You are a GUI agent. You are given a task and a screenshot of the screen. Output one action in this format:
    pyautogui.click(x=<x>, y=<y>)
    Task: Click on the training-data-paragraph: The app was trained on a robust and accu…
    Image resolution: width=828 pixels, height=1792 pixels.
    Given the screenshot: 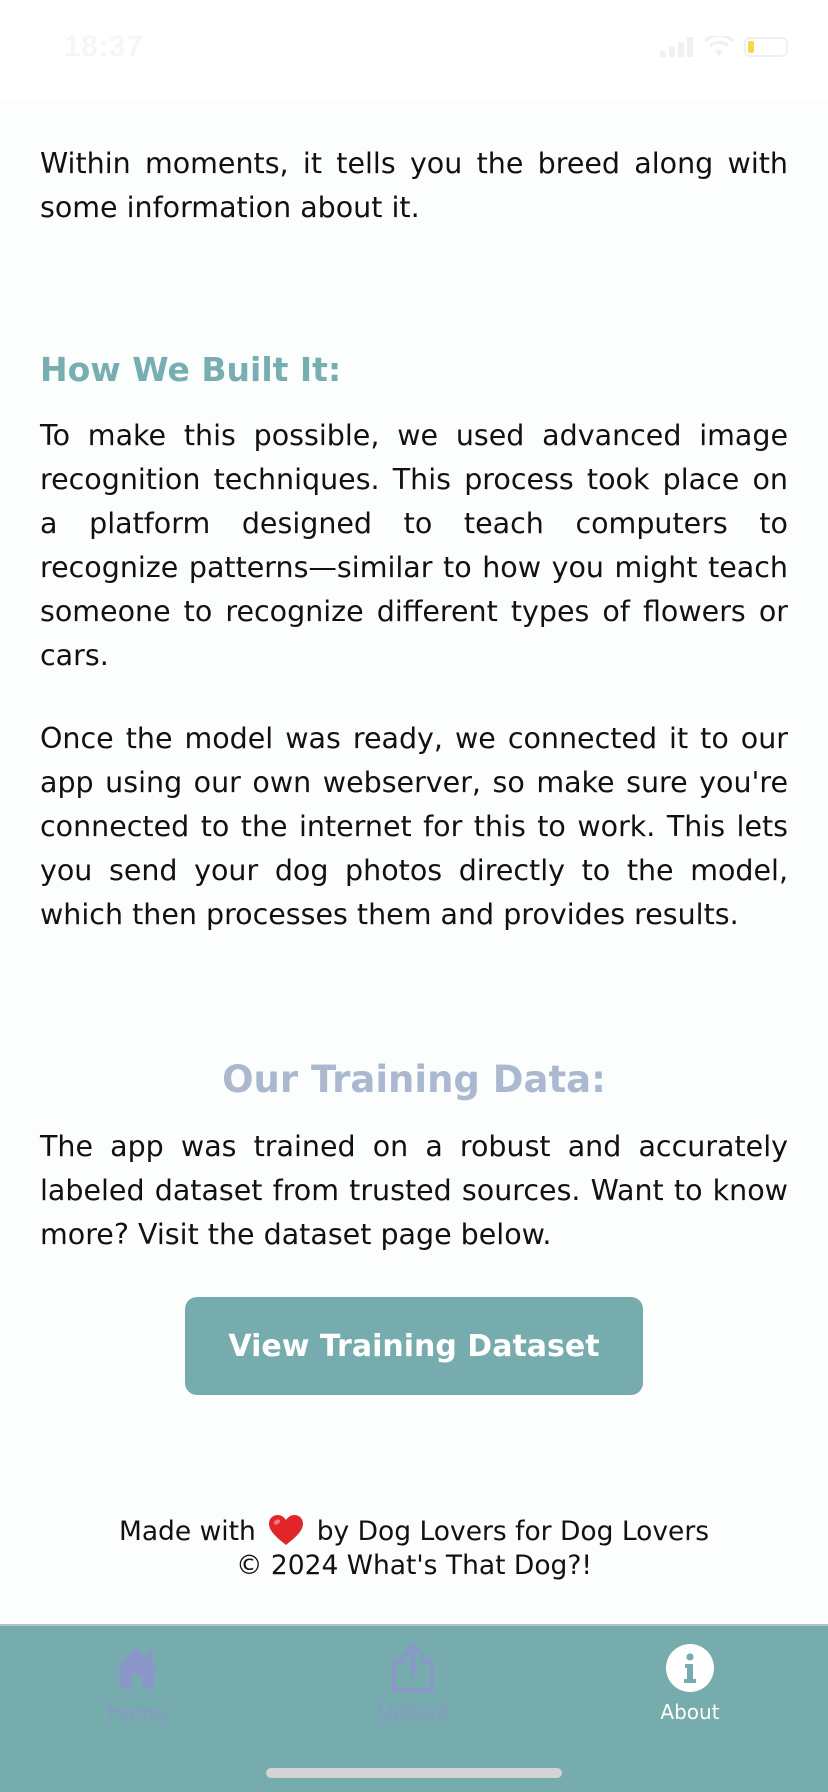 What is the action you would take?
    pyautogui.click(x=414, y=1190)
    